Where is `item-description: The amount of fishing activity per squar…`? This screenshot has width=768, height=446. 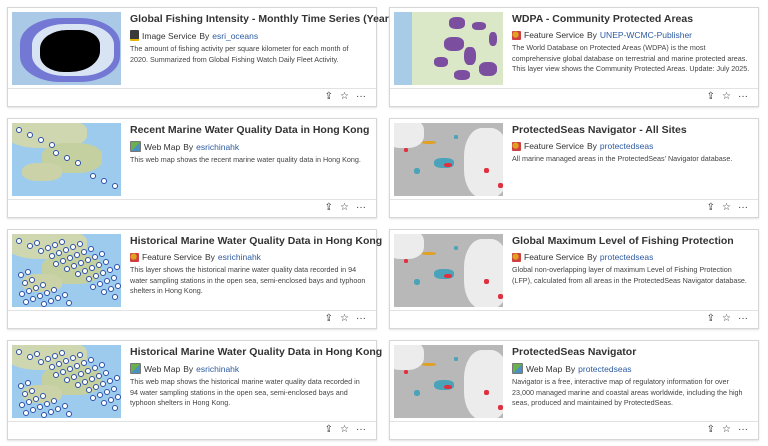
item-description: The amount of fishing activity per squar… is located at coordinates (239, 54).